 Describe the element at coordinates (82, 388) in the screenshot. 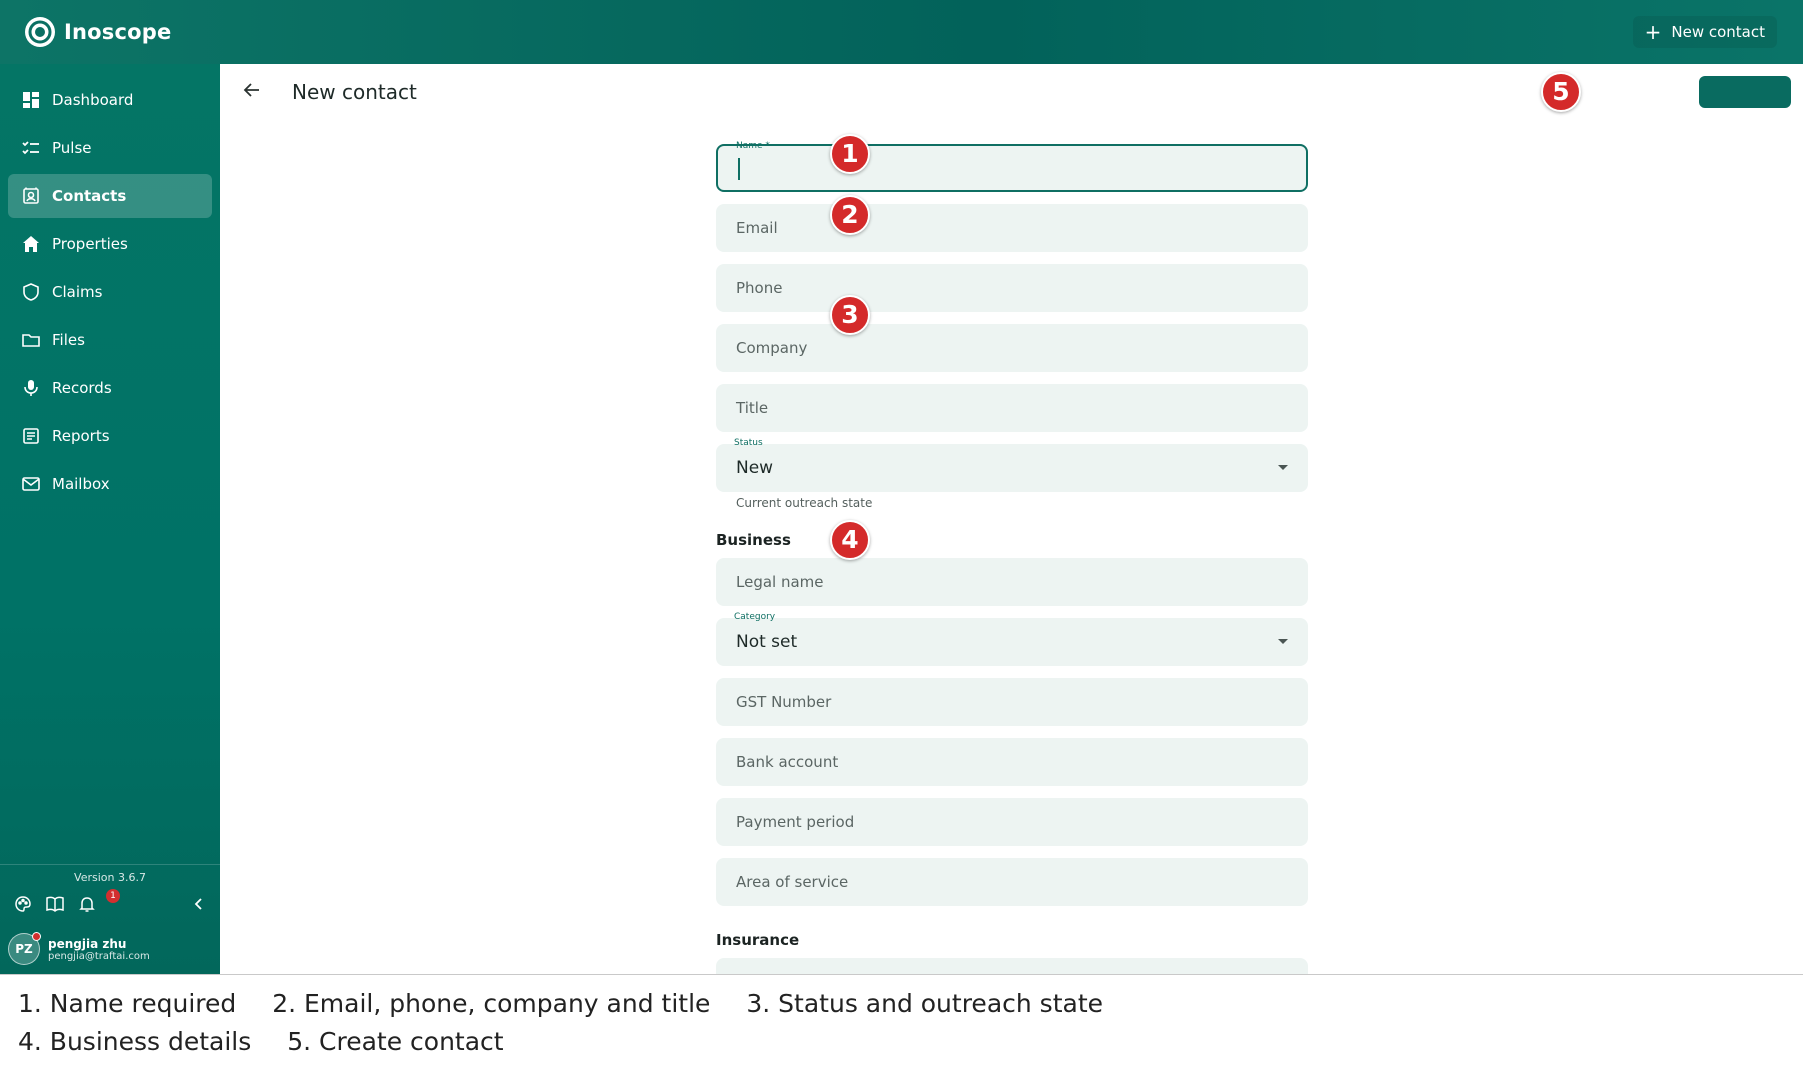

I see `sidebar-item-label: Records` at that location.